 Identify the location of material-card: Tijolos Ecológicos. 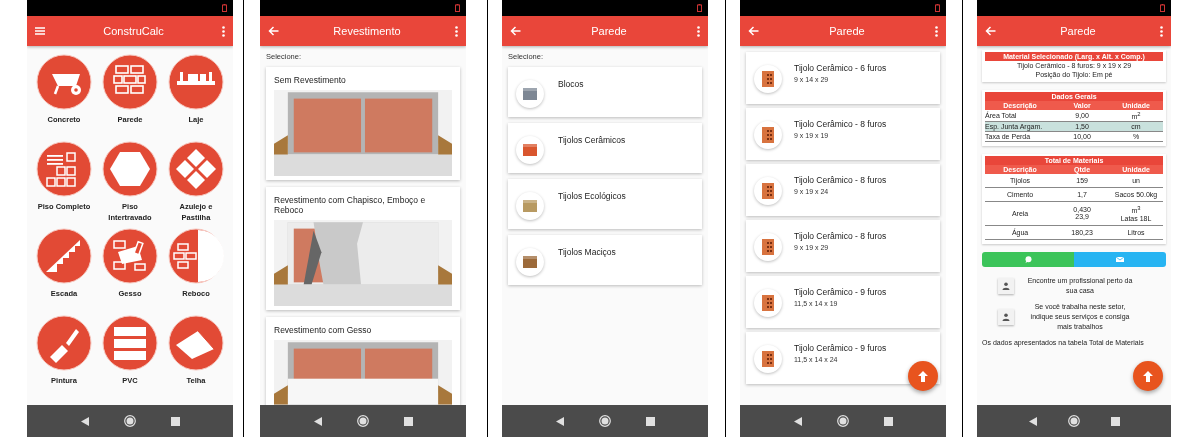
(605, 204).